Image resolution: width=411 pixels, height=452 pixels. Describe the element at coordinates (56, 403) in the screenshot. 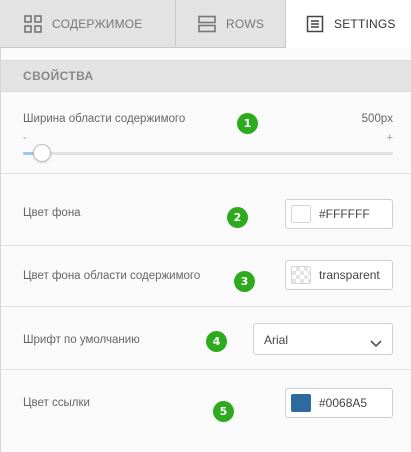

I see `link-color-label: Цвет ссылки` at that location.